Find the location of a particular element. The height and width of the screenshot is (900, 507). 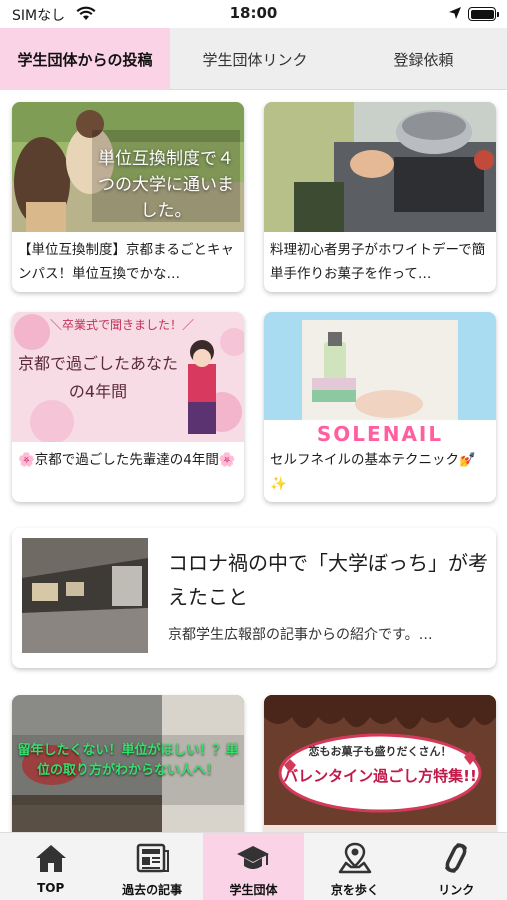

tab-registration-request: 登録依頼 is located at coordinates (423, 59).